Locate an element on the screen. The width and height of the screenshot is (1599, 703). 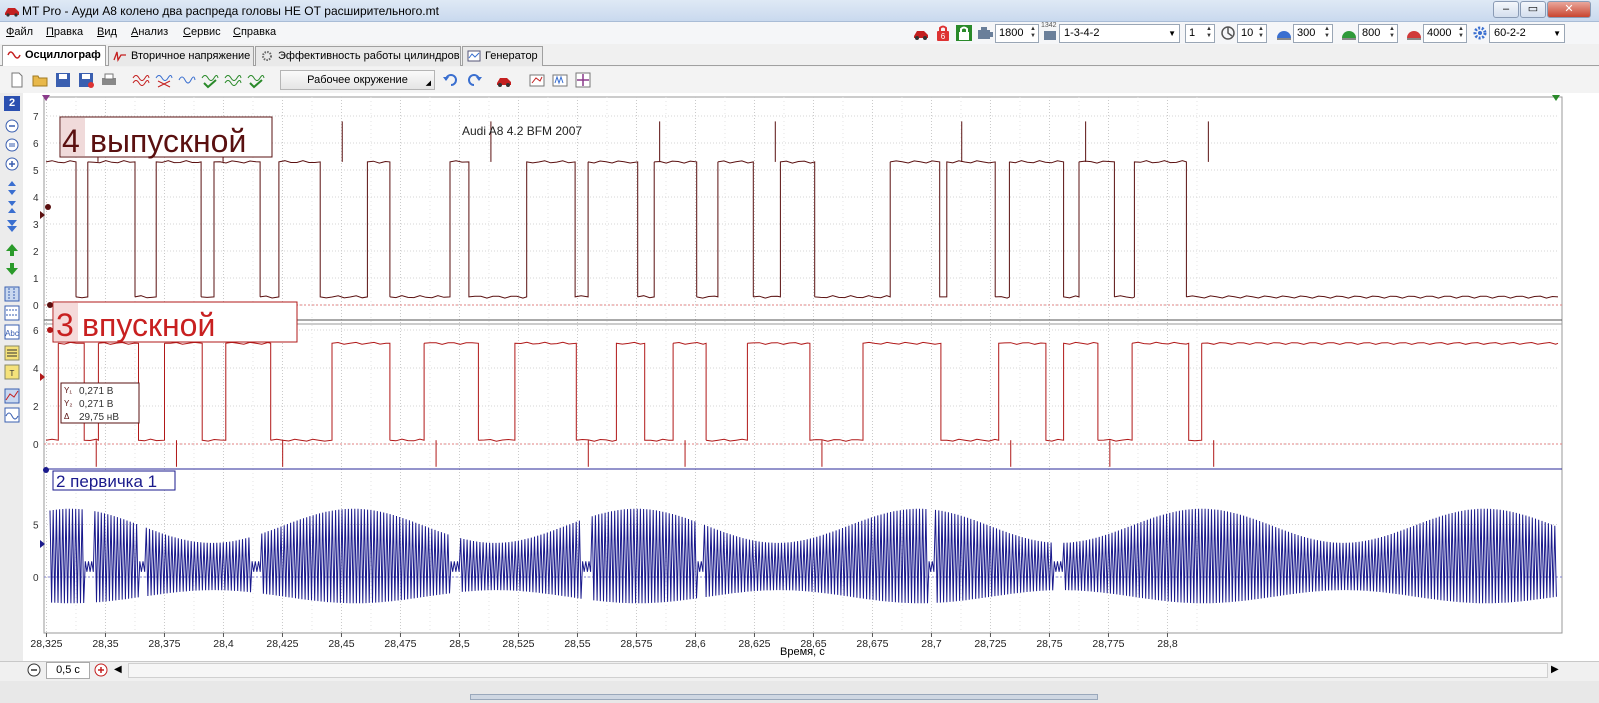
menu-analysis: Анализ is located at coordinates (149, 32).